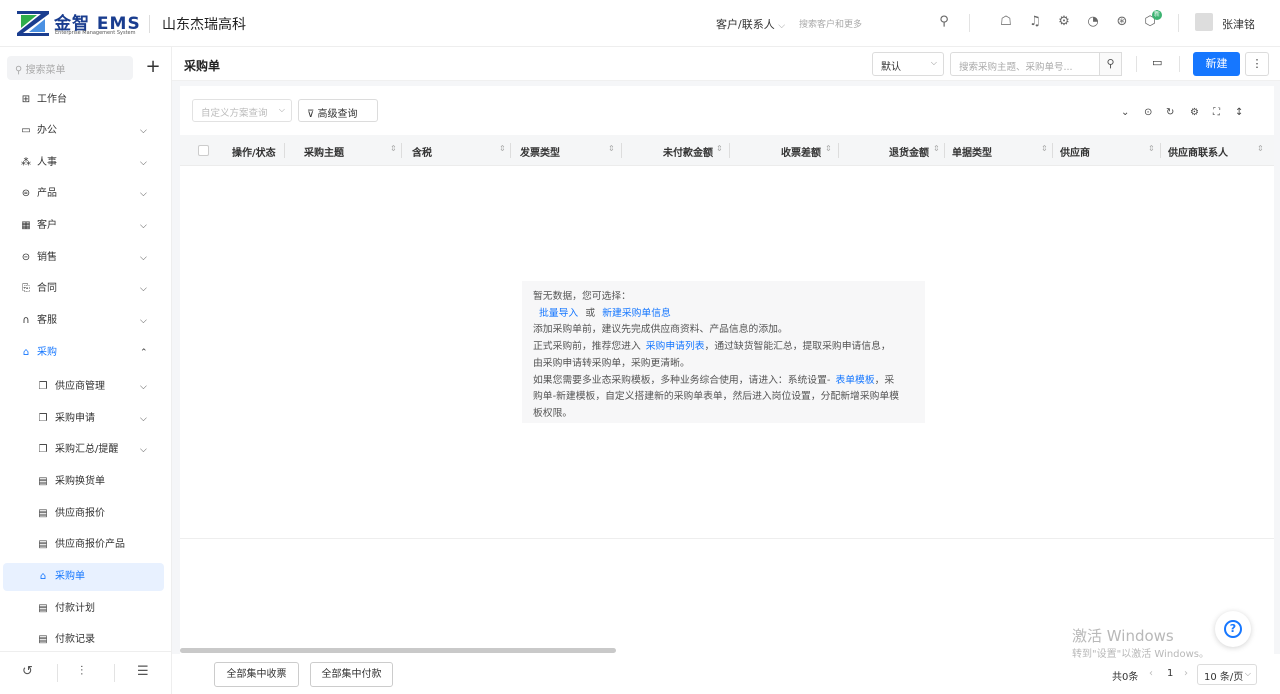 The image size is (1280, 694). Describe the element at coordinates (1198, 151) in the screenshot. I see `column-header-supplier-contact: 供应商联系人` at that location.